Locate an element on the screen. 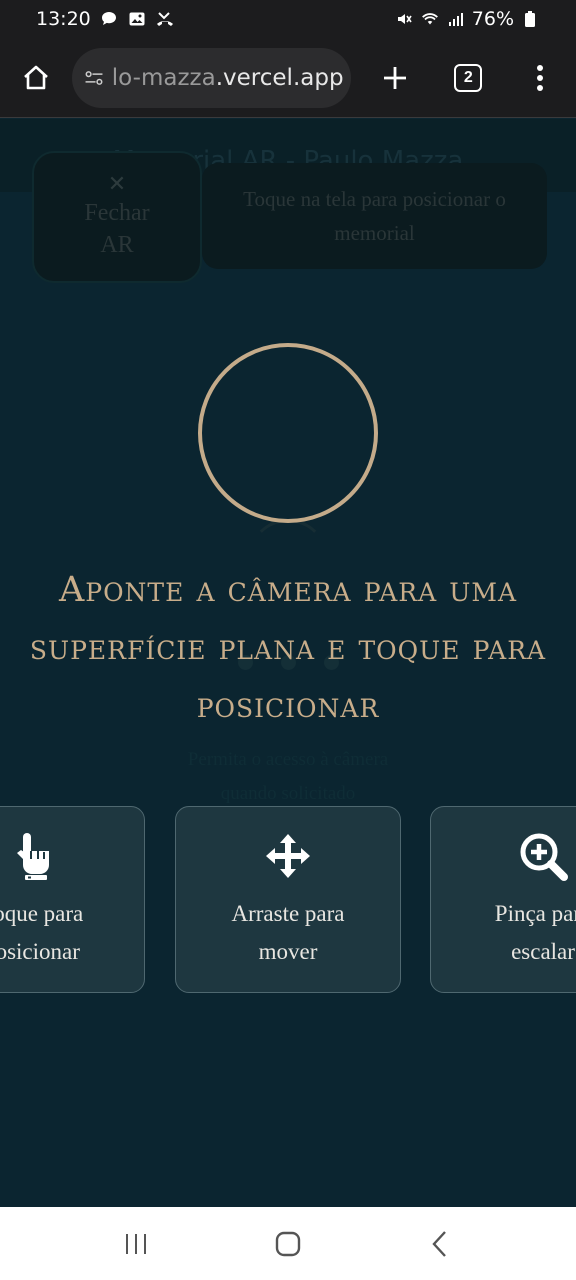  status-bar: 13:20 76% is located at coordinates (288, 19).